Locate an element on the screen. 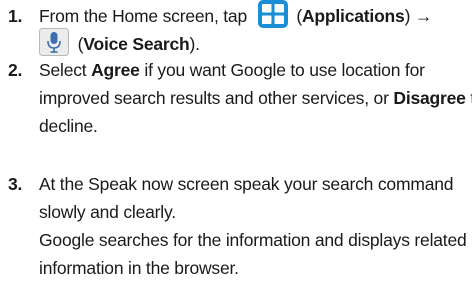 The image size is (472, 284). step-1-intro: From the Home screen, tap is located at coordinates (143, 16).